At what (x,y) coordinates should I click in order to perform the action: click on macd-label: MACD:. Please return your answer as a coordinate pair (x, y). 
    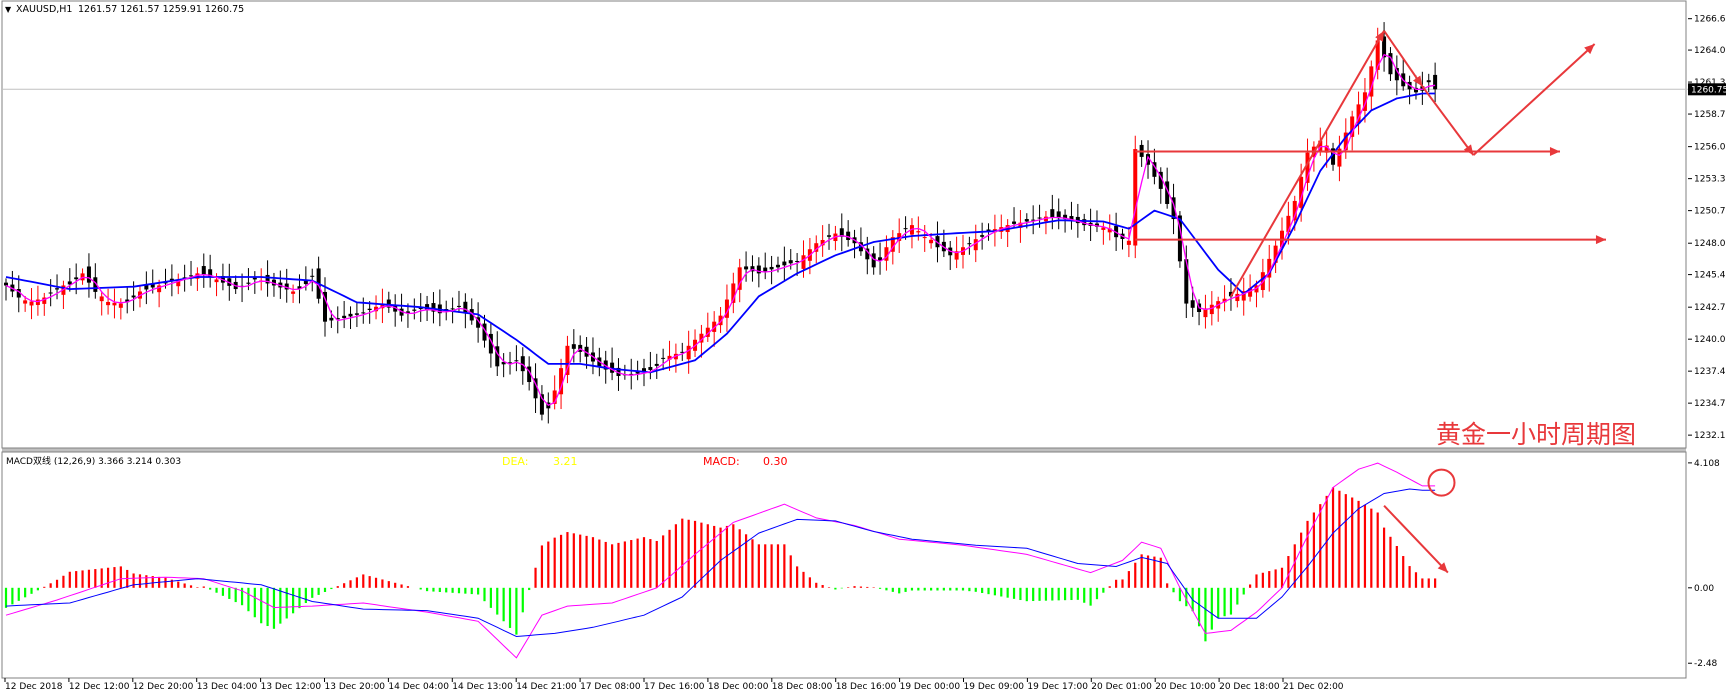
    Looking at the image, I should click on (721, 461).